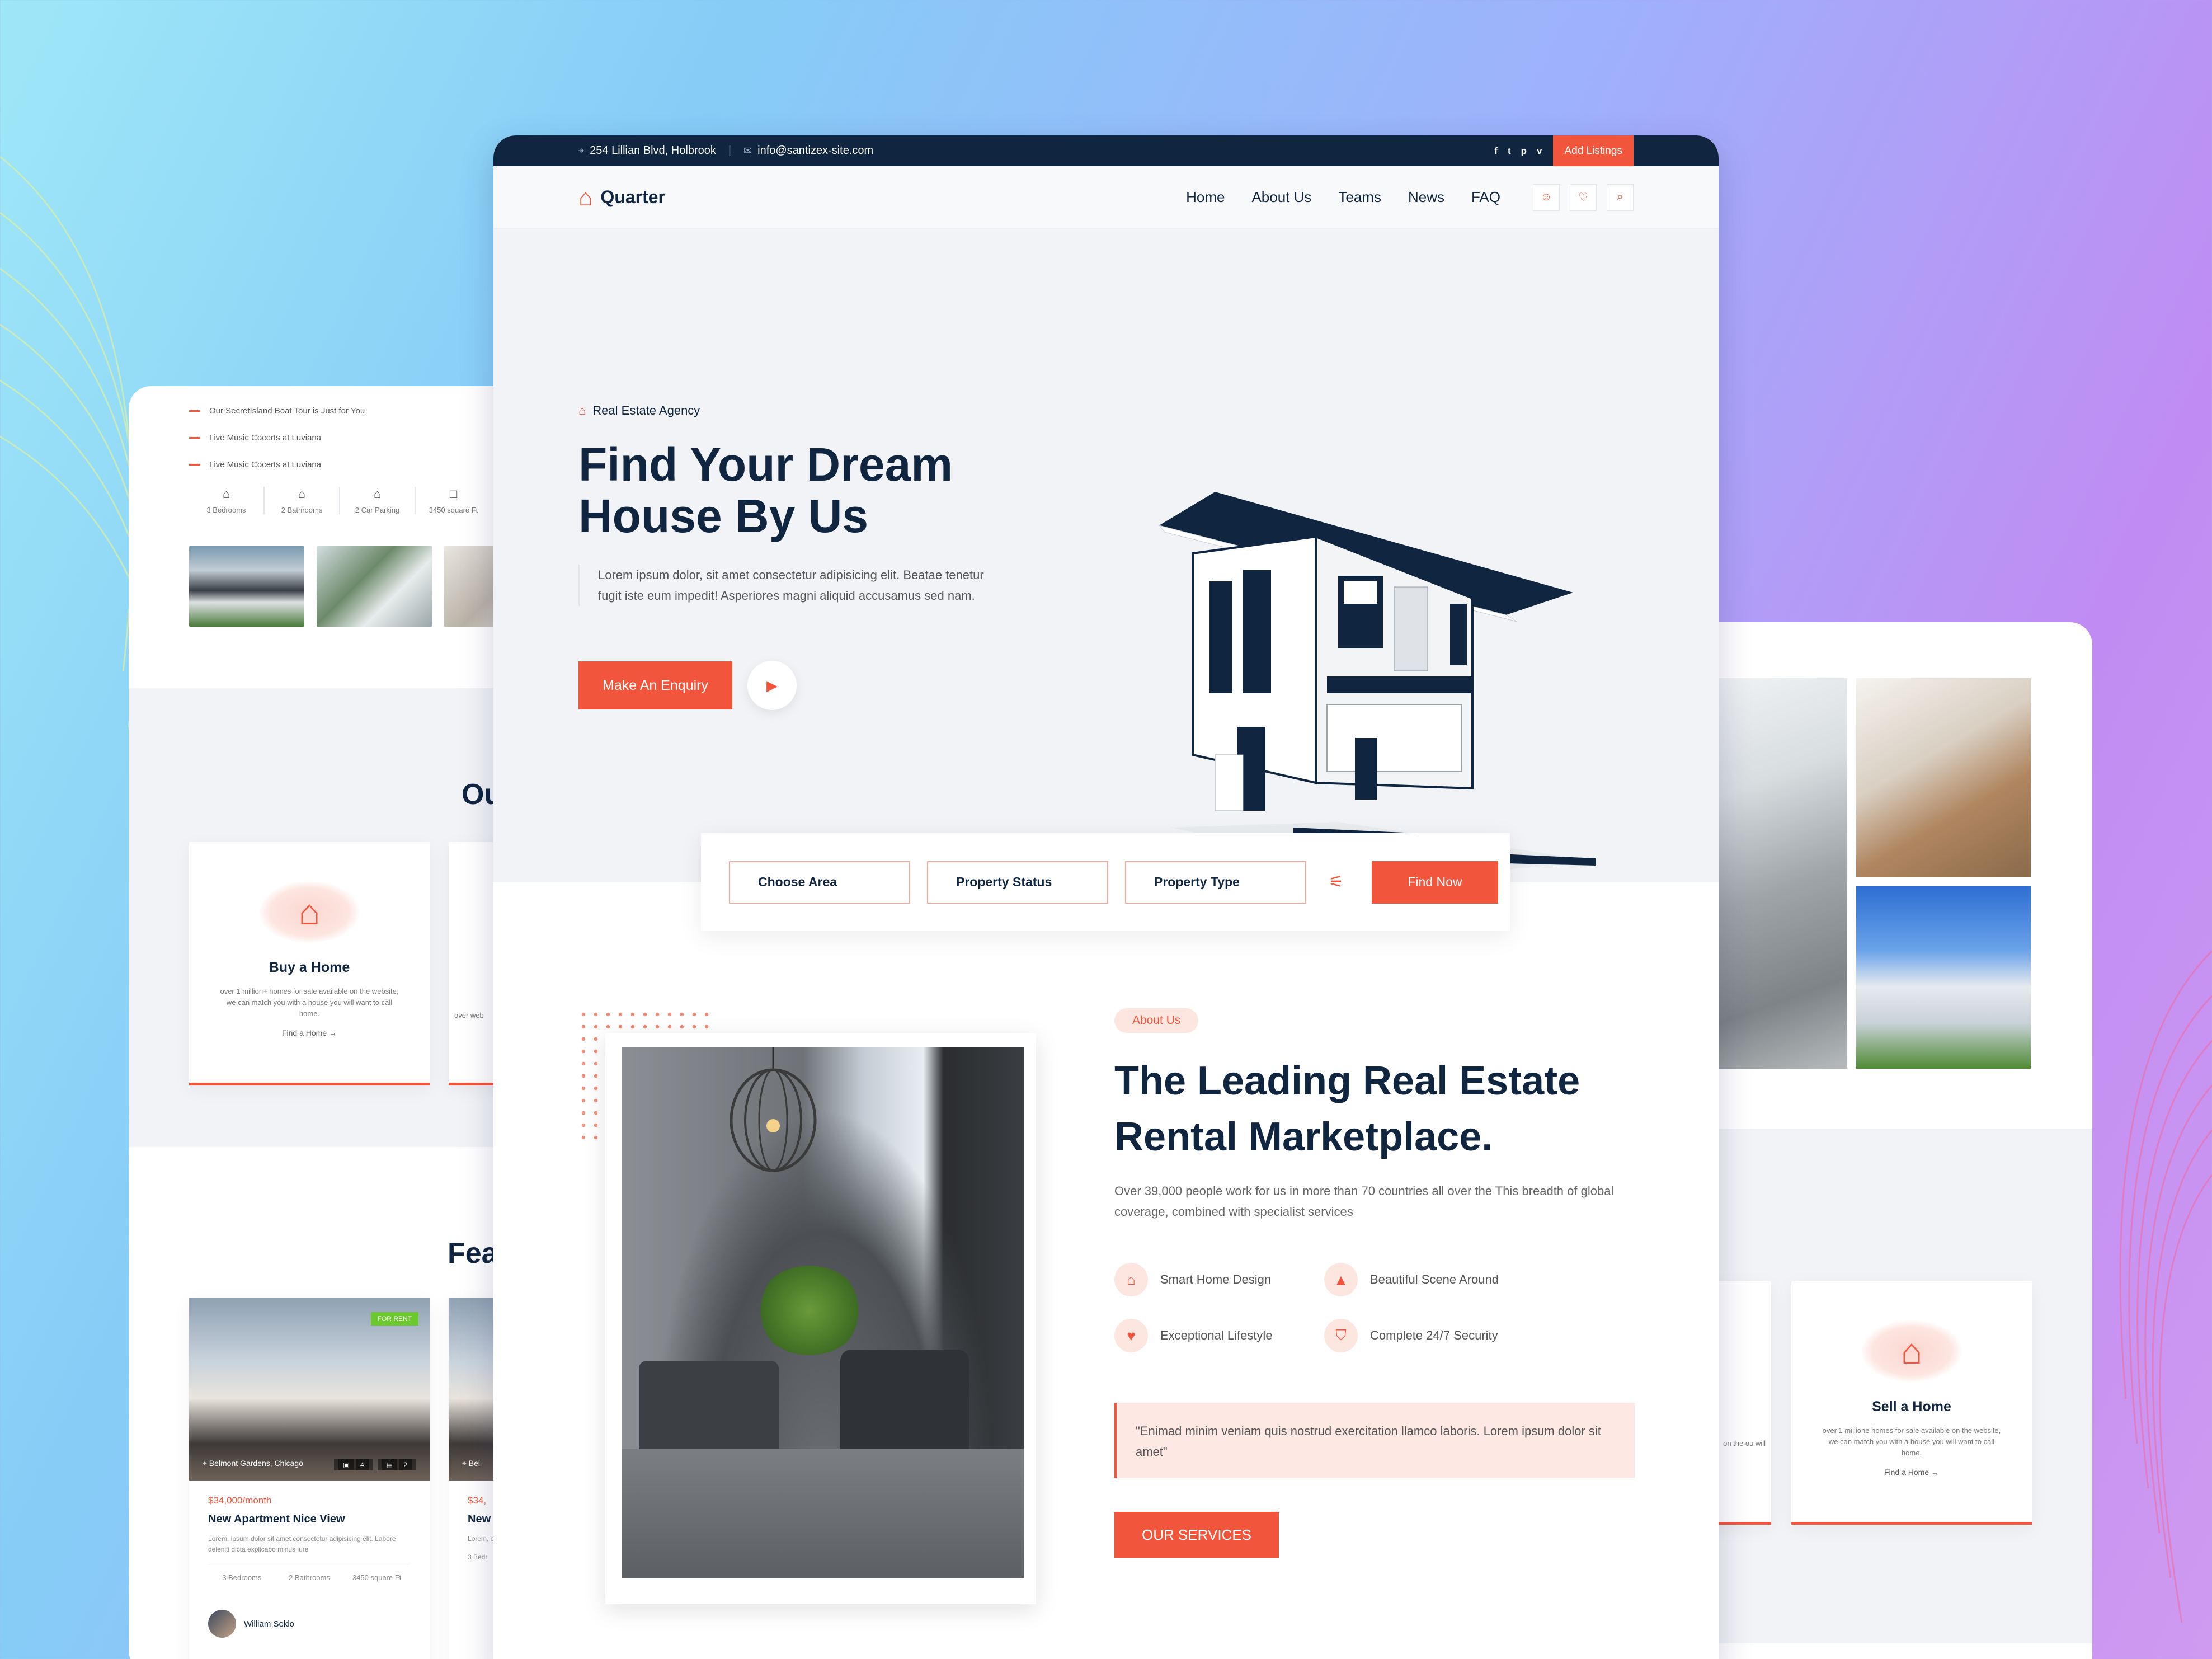  I want to click on shield-icon: ⛉, so click(1341, 1335).